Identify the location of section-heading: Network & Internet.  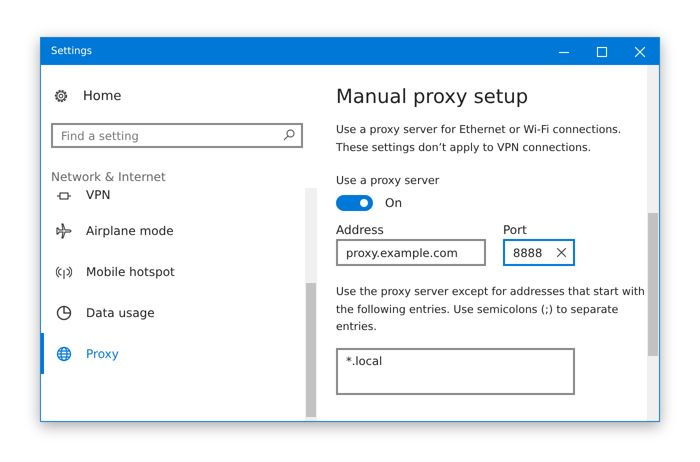
(109, 177).